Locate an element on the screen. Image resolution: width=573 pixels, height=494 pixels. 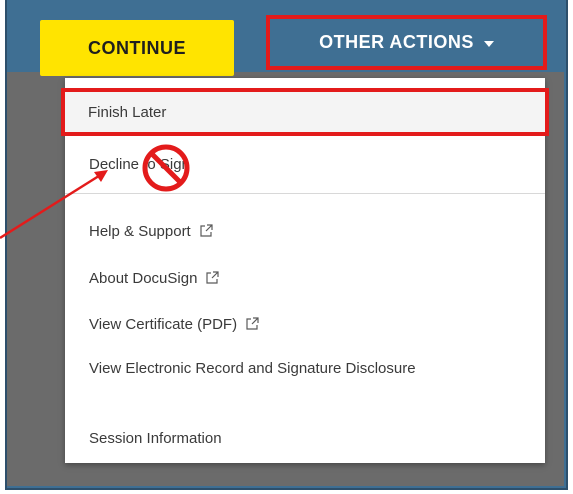
menu-item-label: Session Information is located at coordinates (155, 438).